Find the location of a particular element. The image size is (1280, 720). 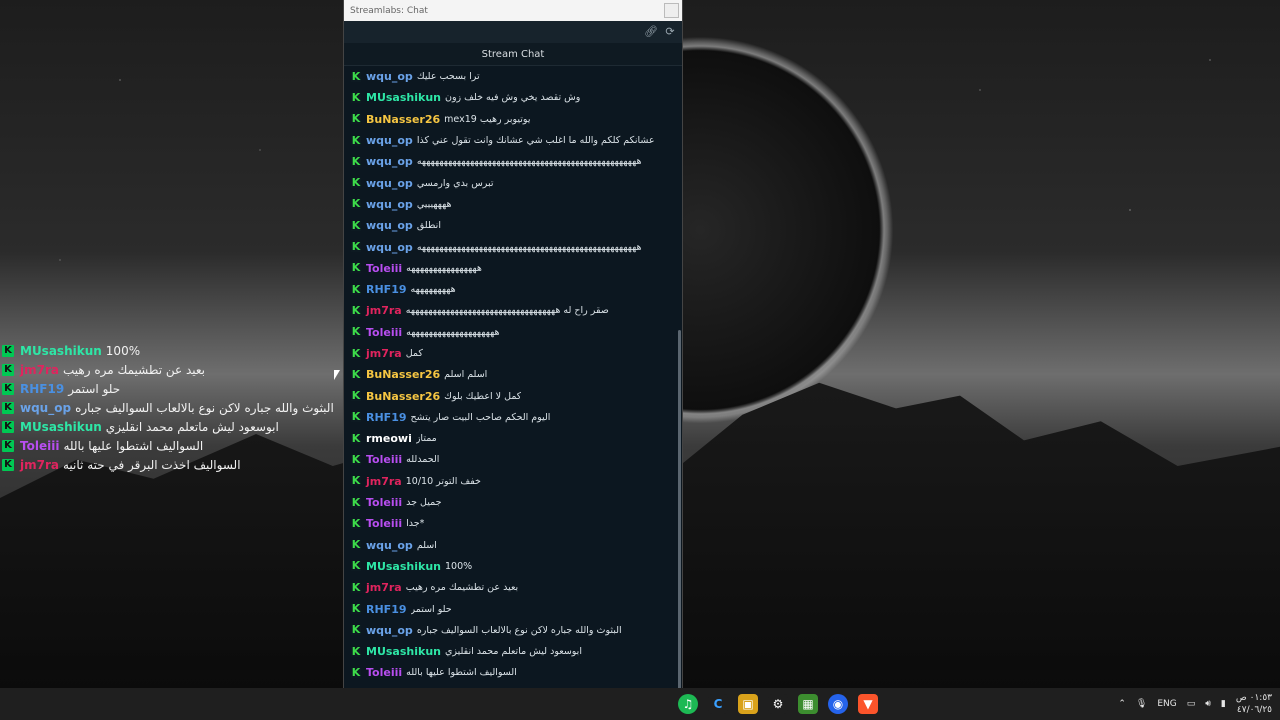

chat-text: ترا بسحب عليك is located at coordinates (448, 77).